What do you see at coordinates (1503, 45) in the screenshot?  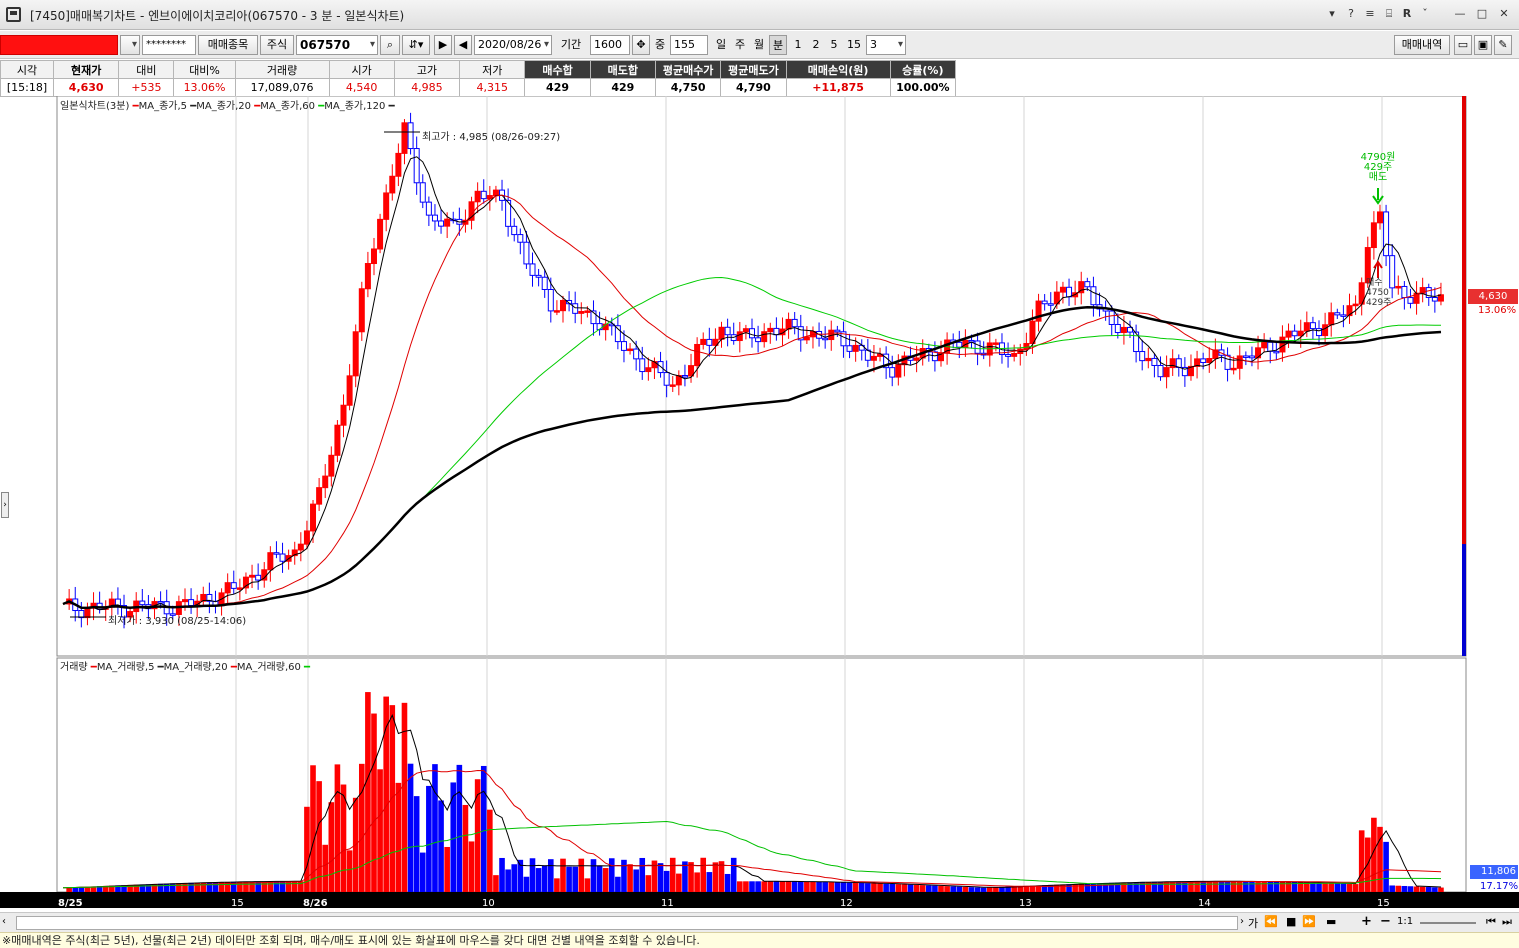 I see `wrench-icon: ✎` at bounding box center [1503, 45].